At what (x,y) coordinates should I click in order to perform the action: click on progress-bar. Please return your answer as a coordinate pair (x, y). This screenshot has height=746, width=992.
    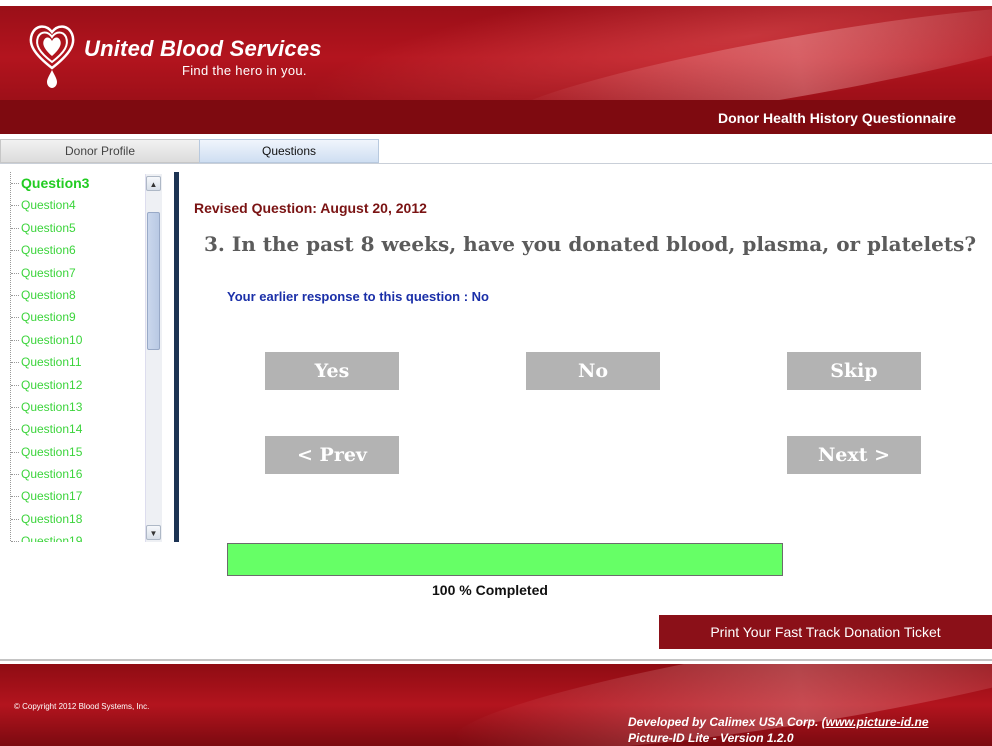
    Looking at the image, I should click on (505, 559).